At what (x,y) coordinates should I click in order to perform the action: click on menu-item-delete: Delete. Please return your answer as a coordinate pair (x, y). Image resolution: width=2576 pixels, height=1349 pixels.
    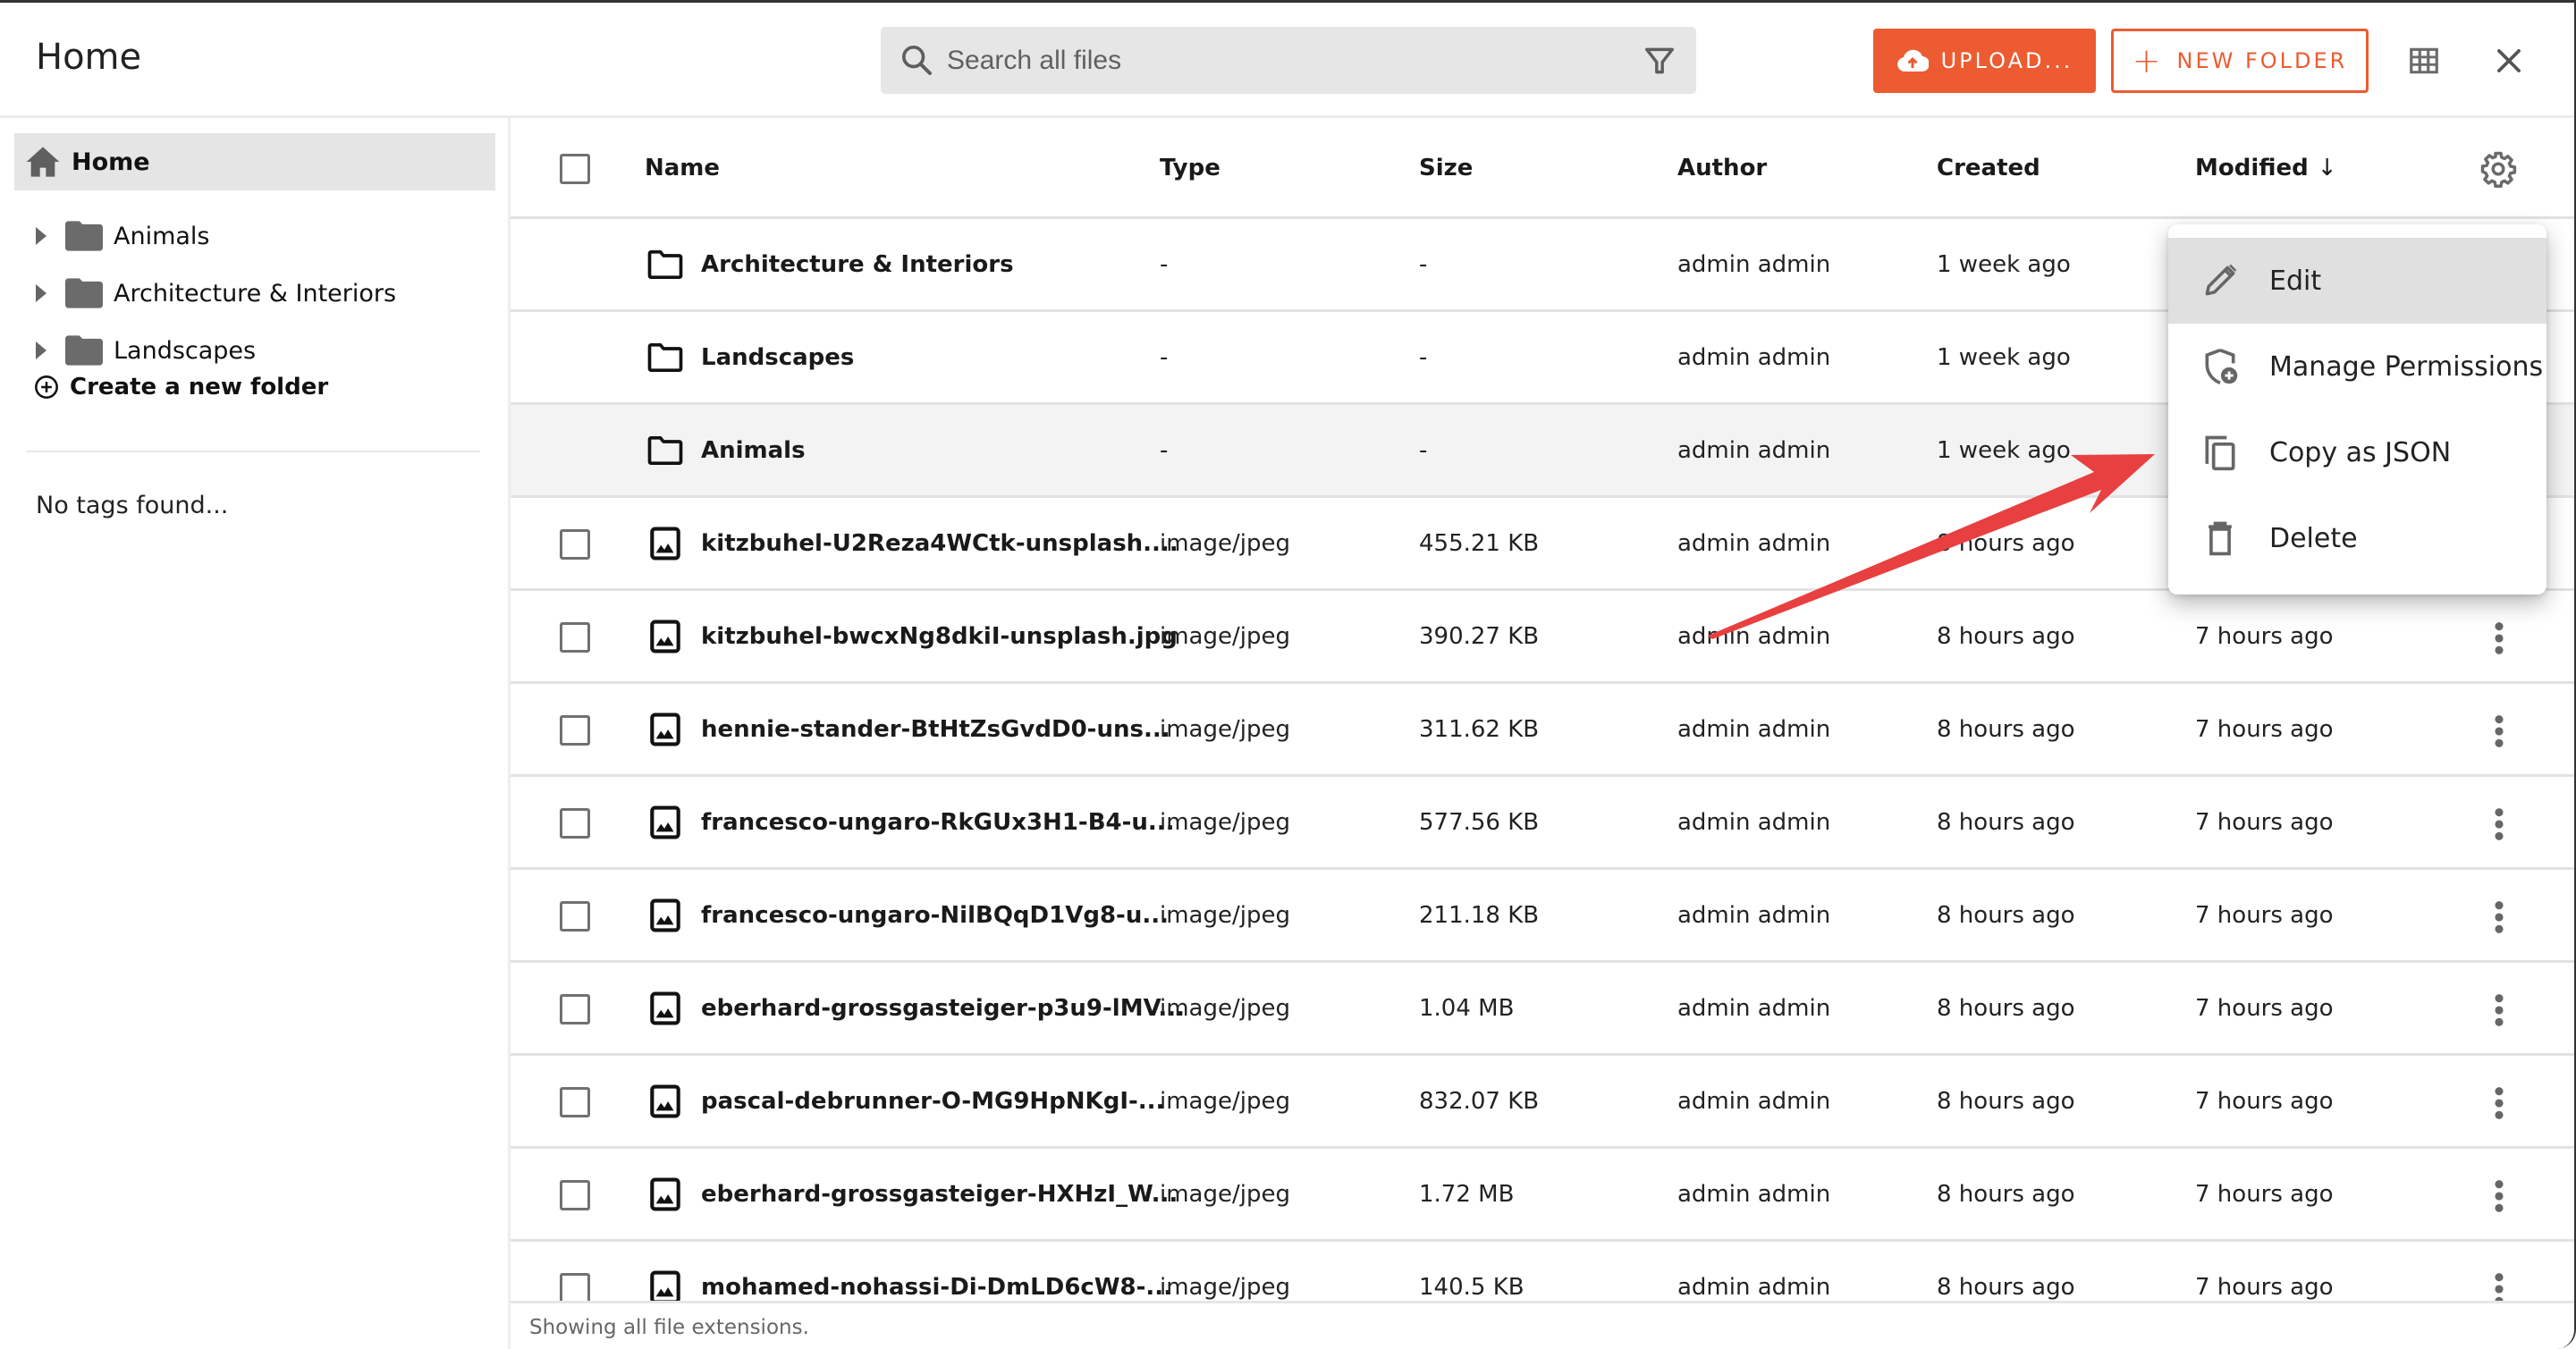
    Looking at the image, I should click on (2357, 538).